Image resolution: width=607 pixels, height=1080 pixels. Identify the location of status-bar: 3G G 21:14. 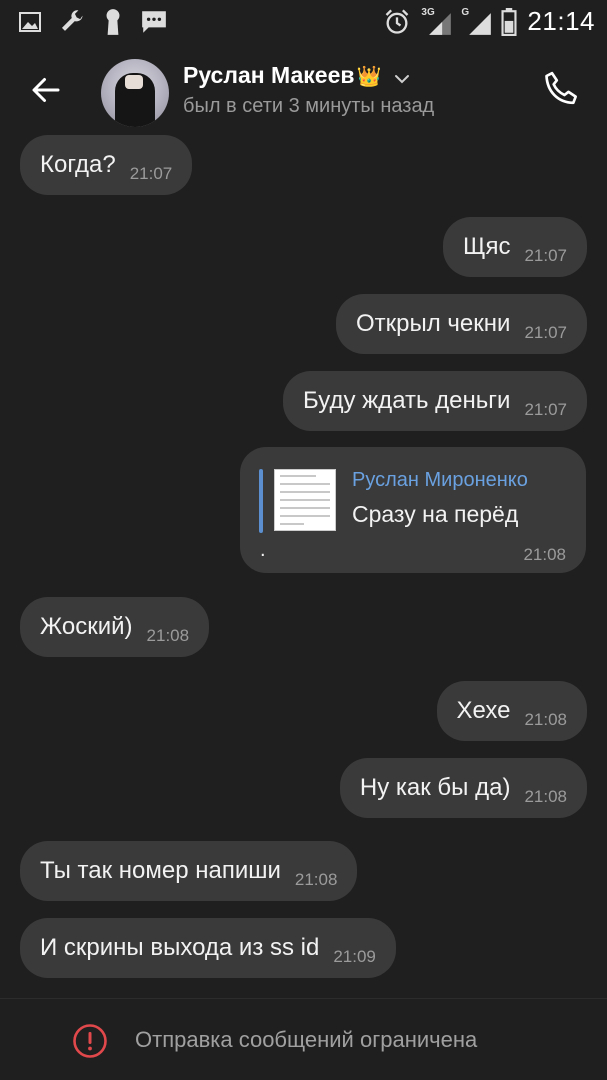
(303, 22).